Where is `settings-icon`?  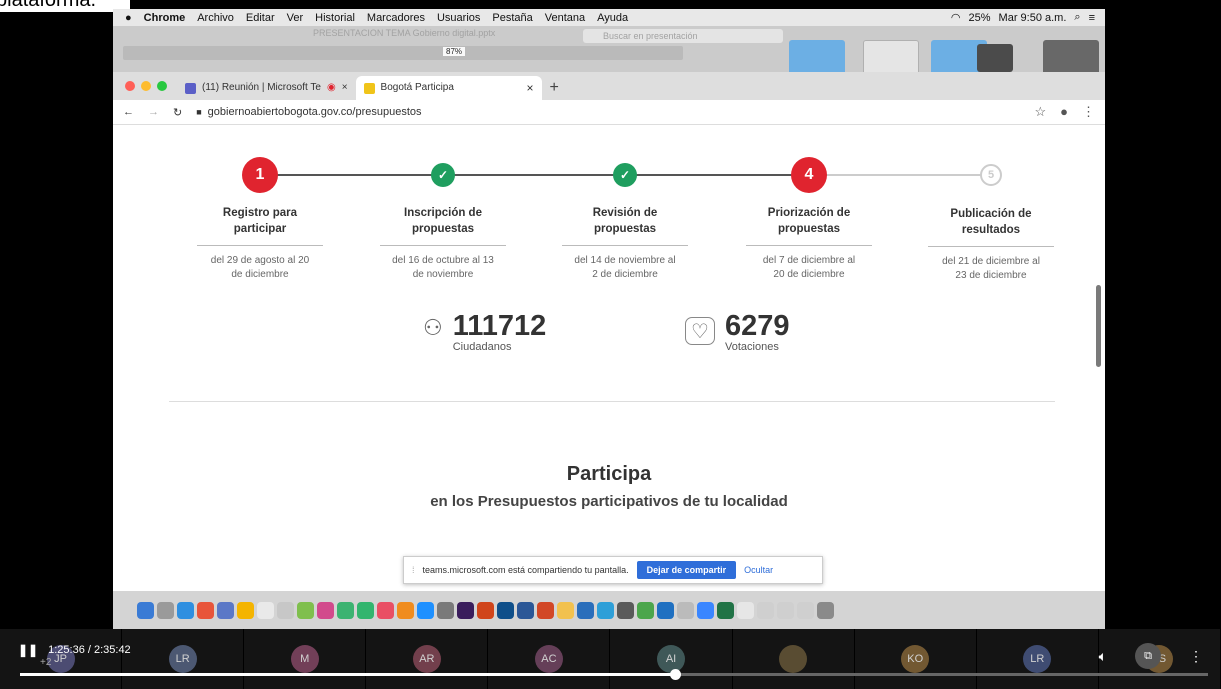 settings-icon is located at coordinates (445, 610).